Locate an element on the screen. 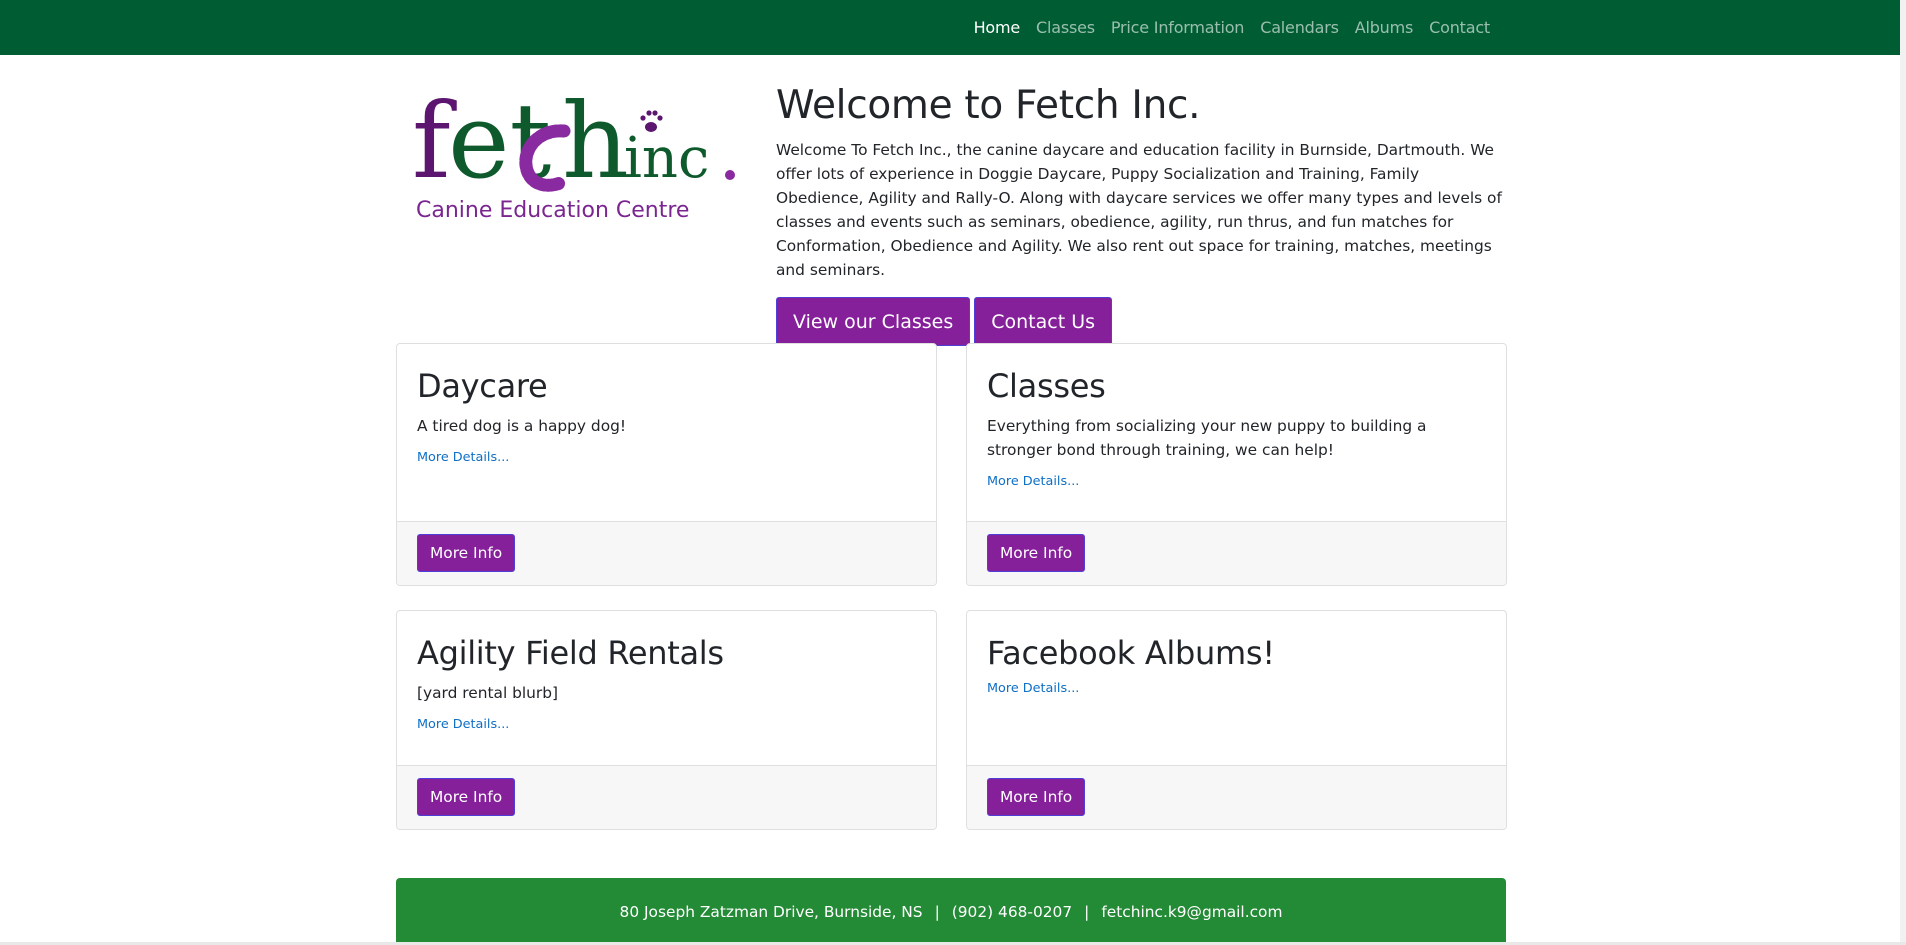 This screenshot has width=1906, height=945. svg-text: inc is located at coordinates (666, 158).